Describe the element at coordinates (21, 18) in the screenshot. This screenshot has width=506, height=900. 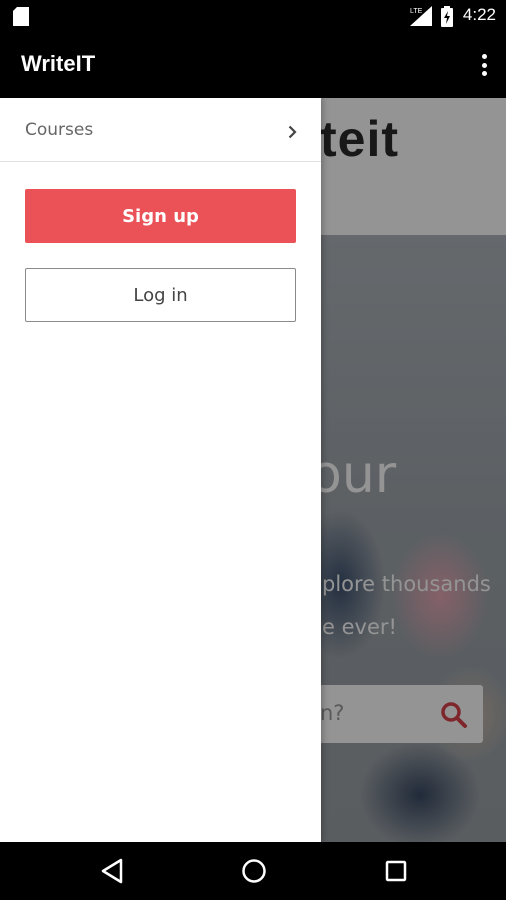
I see `sd-card-icon` at that location.